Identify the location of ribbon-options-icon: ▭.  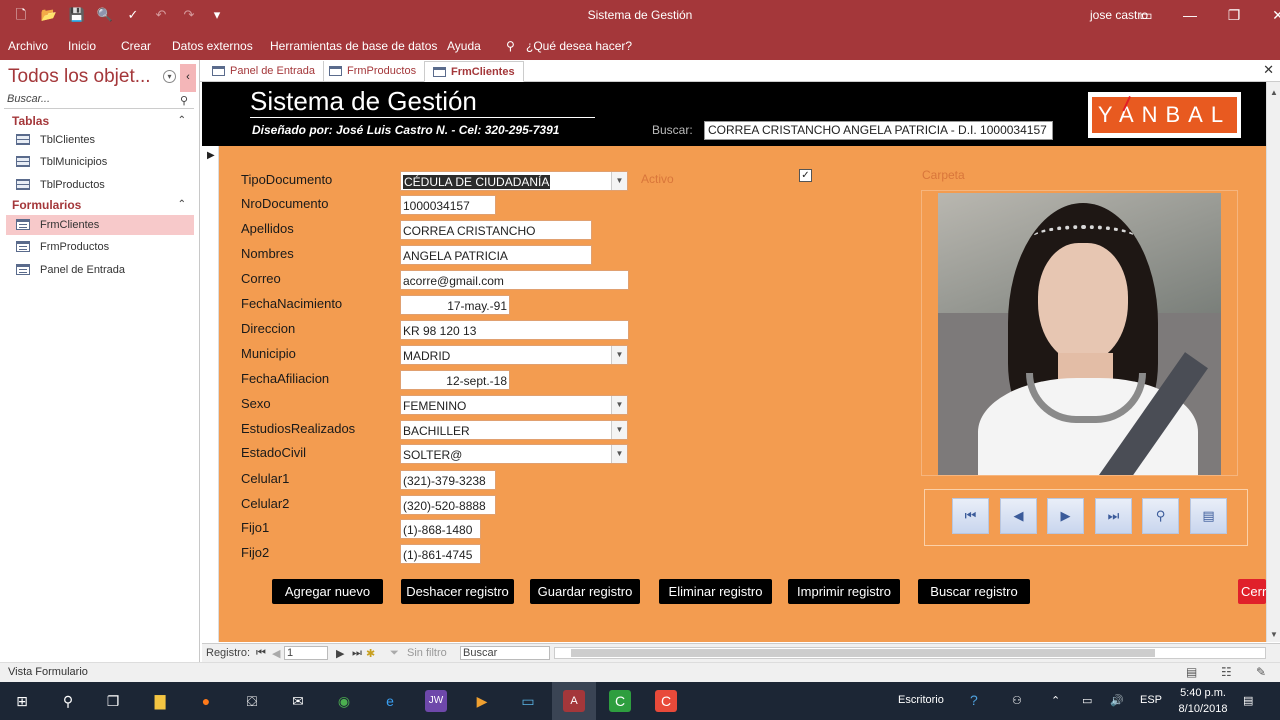
(1146, 15).